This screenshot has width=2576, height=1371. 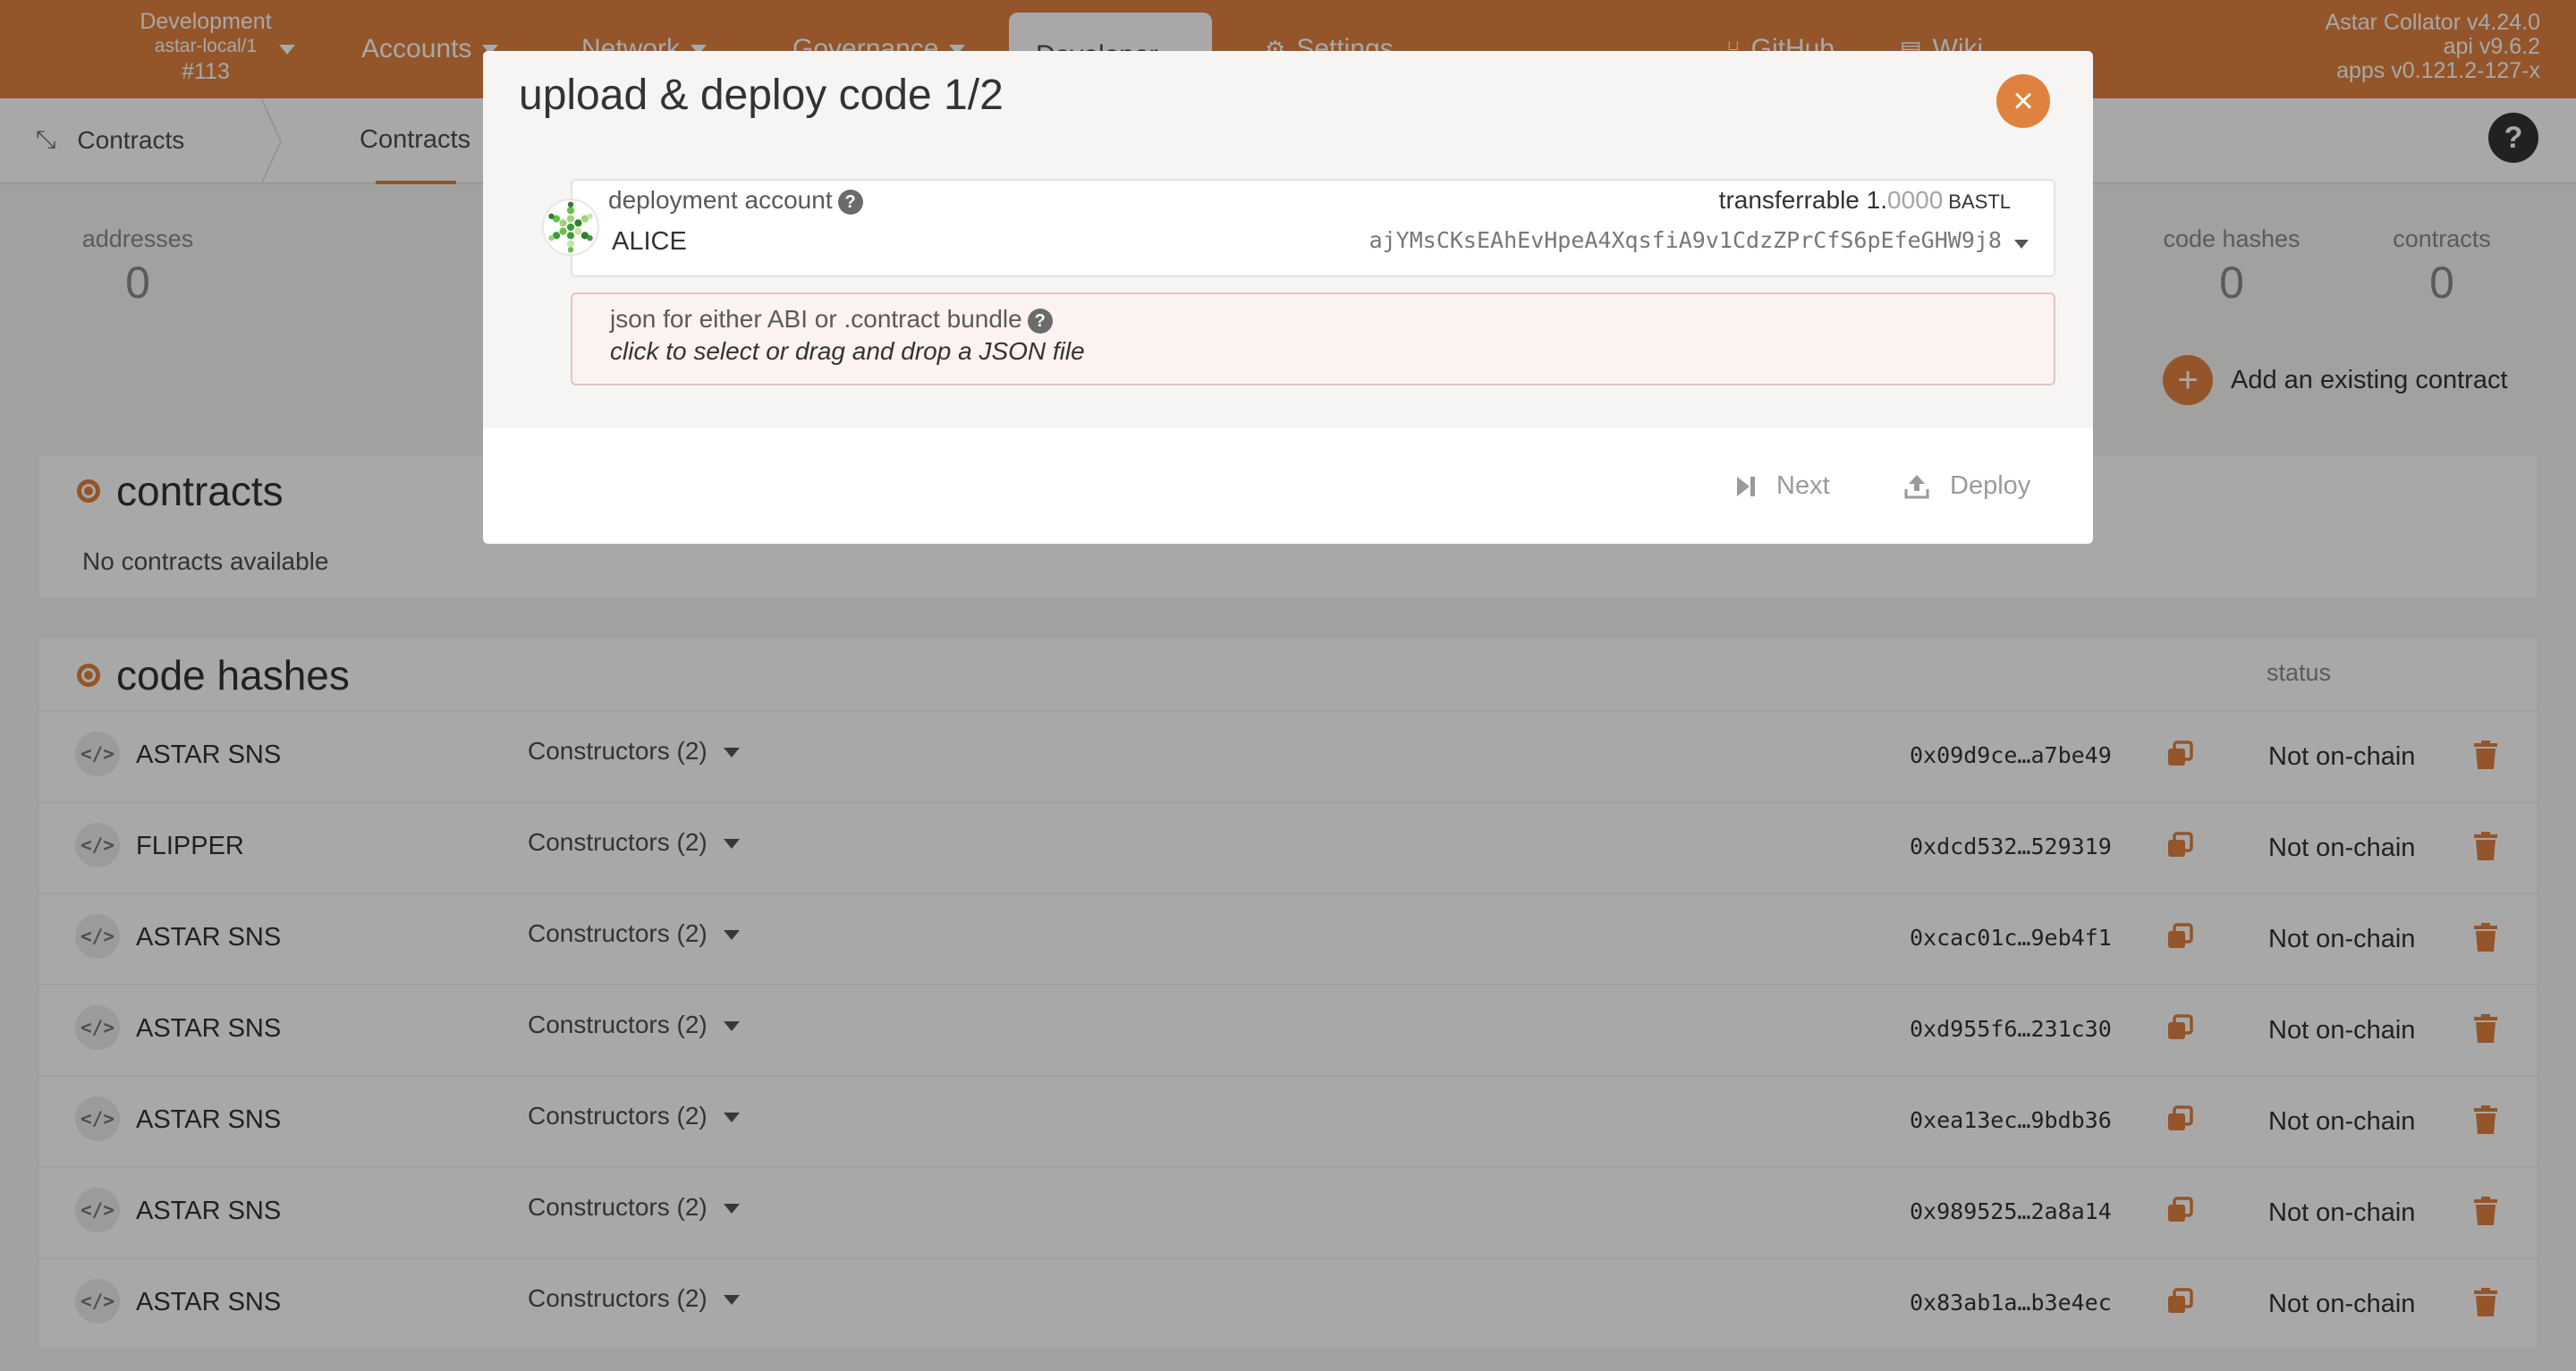 What do you see at coordinates (649, 242) in the screenshot?
I see `account-name: ALICE` at bounding box center [649, 242].